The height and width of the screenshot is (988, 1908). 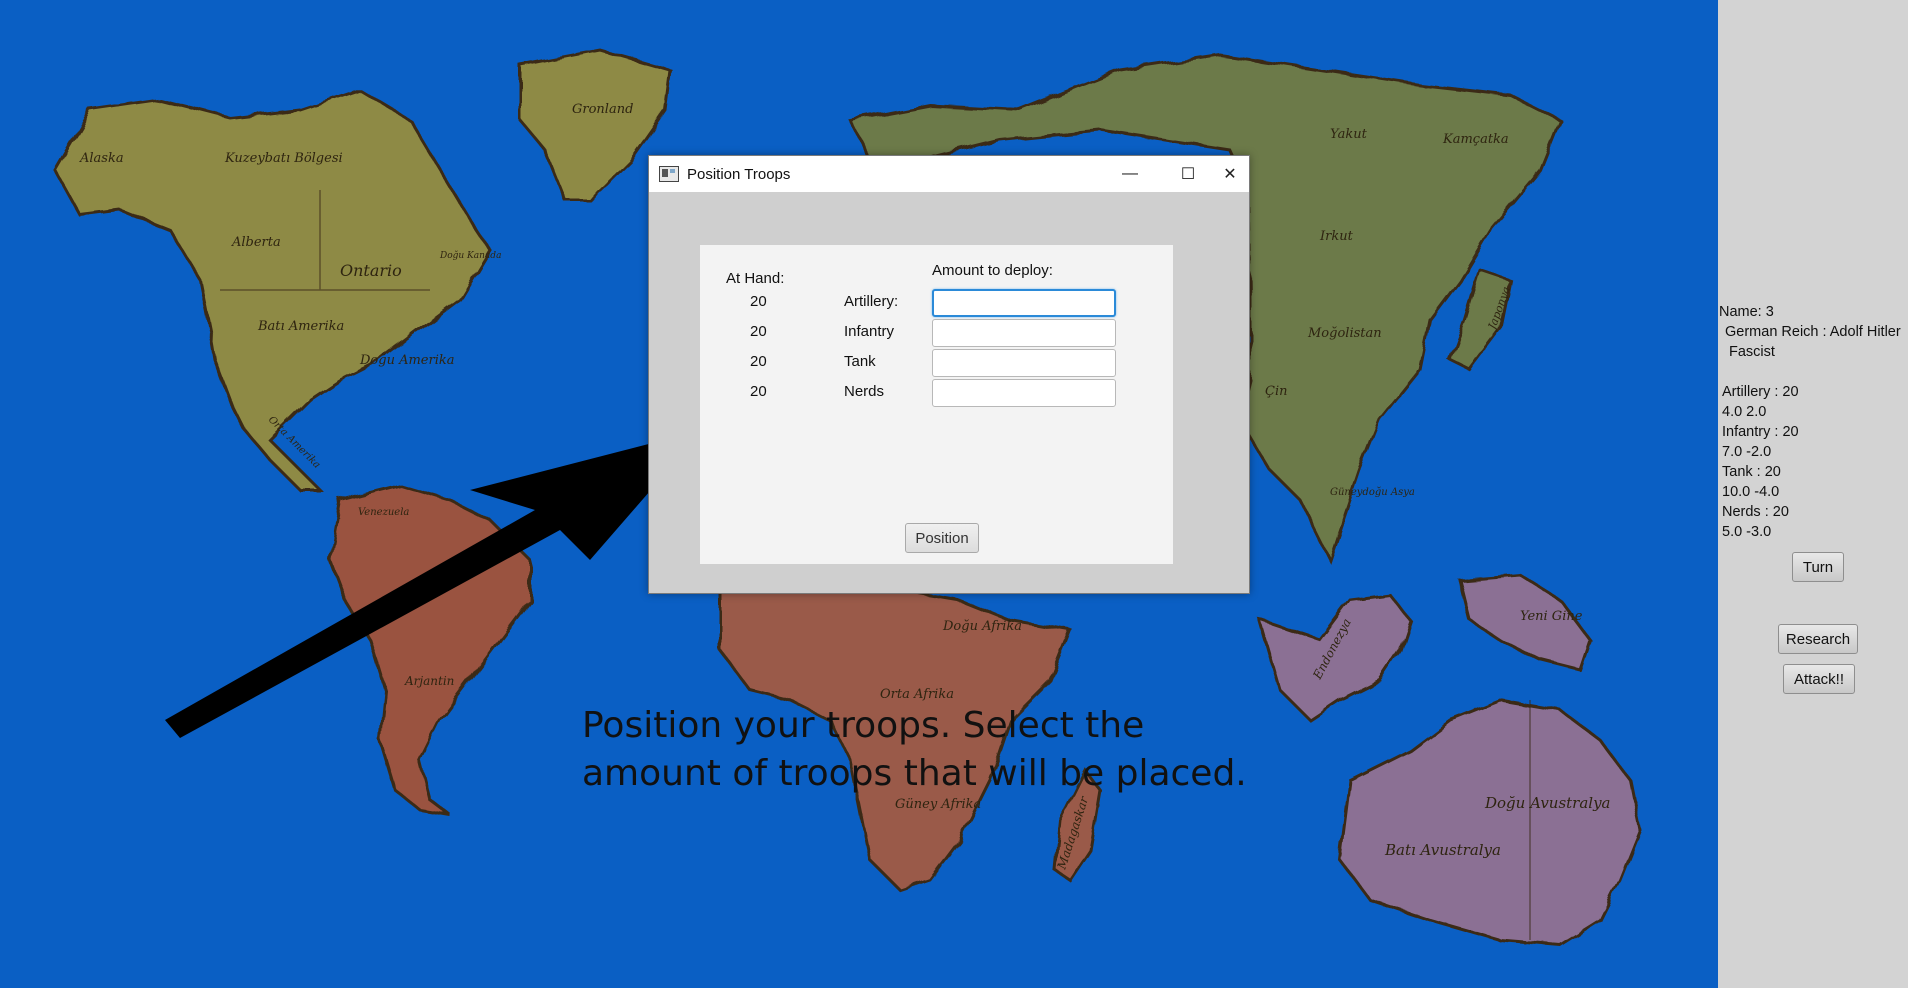 I want to click on position-button: Position, so click(x=942, y=538).